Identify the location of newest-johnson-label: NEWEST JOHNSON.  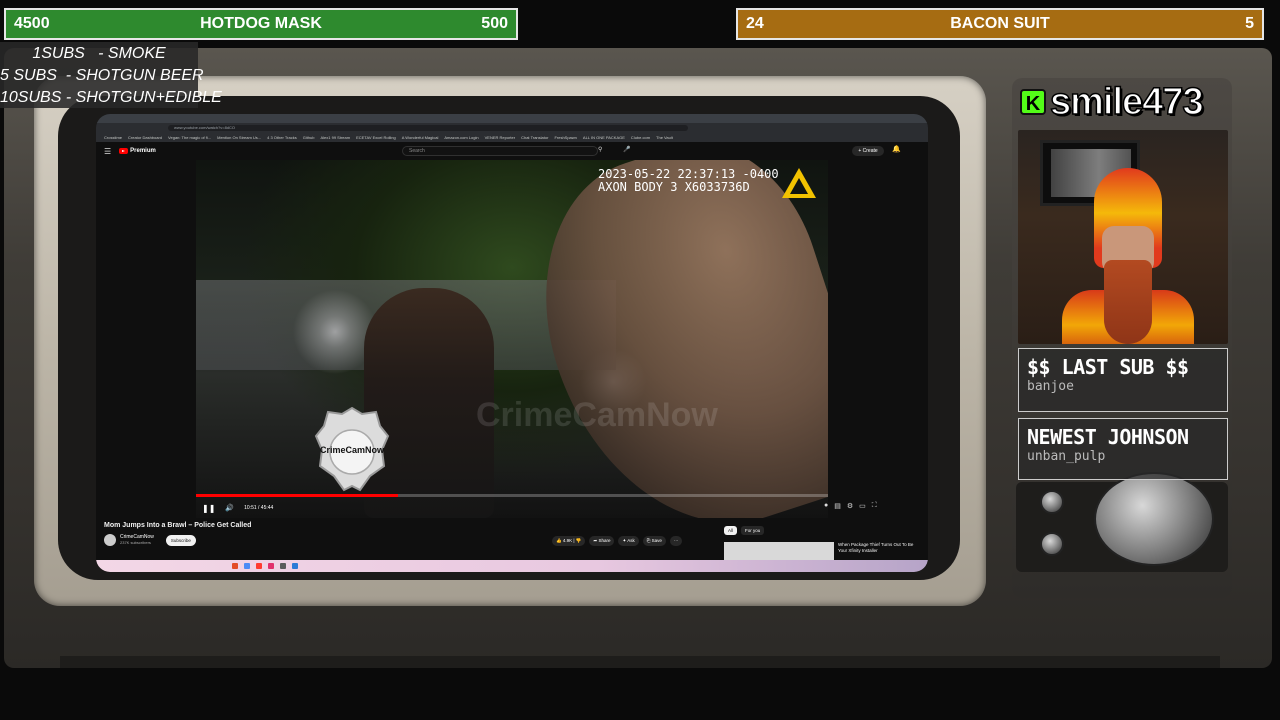
(1108, 437).